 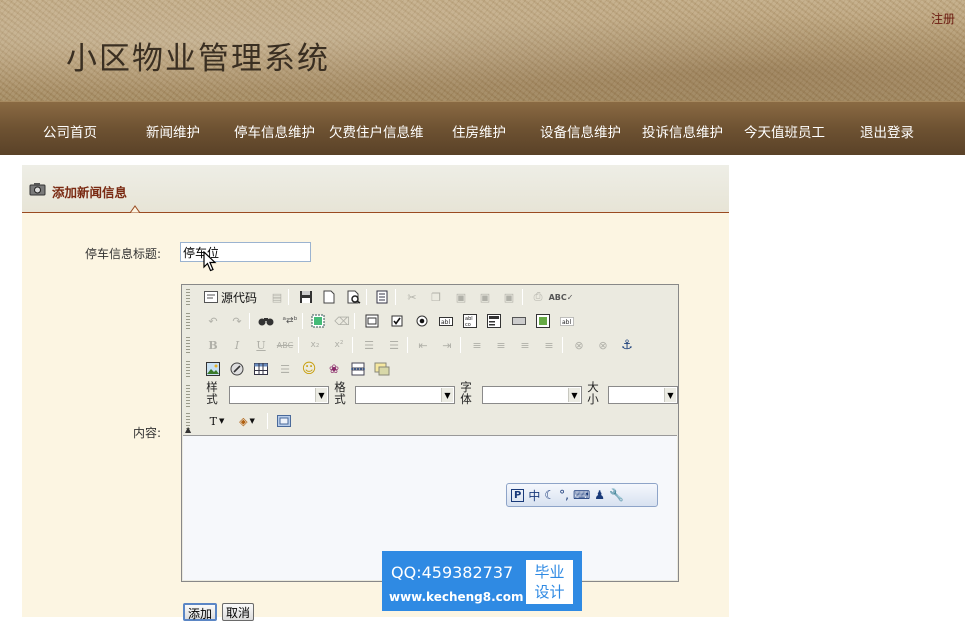 I want to click on paste-text-icon: ▣, so click(x=485, y=297).